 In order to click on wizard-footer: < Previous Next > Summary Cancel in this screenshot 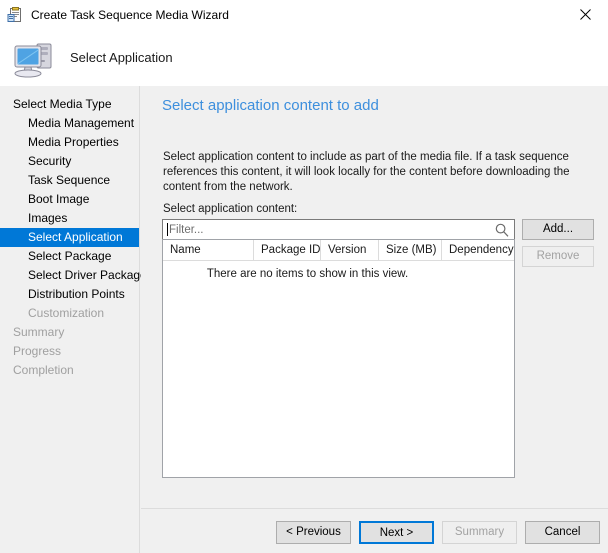, I will do `click(374, 531)`.